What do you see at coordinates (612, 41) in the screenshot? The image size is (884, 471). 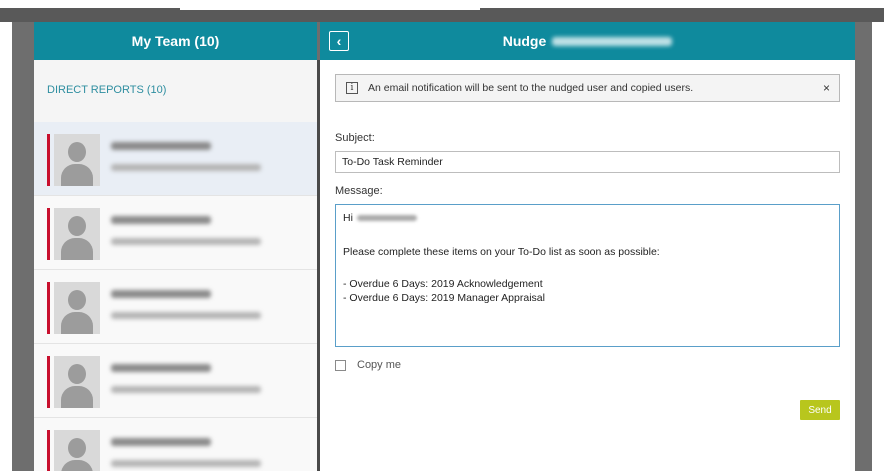 I see `blurred-user-name` at bounding box center [612, 41].